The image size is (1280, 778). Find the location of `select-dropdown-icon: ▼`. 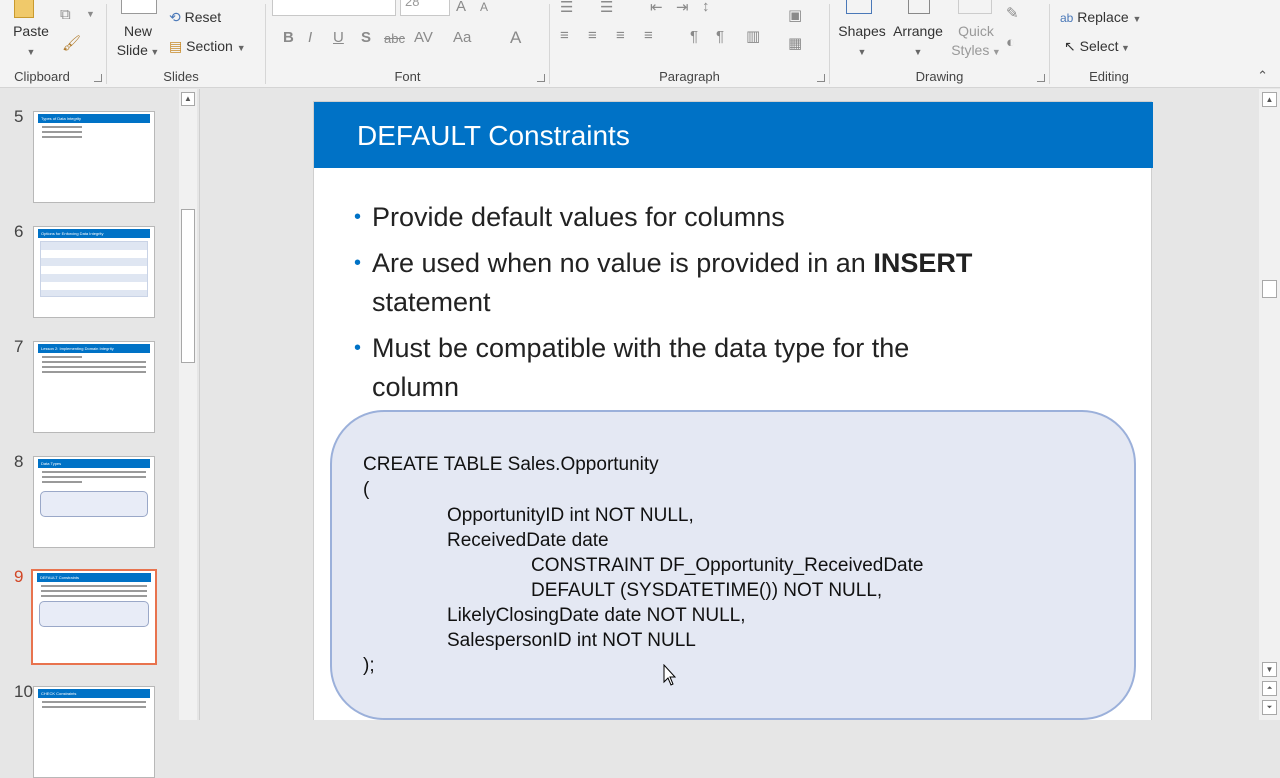

select-dropdown-icon: ▼ is located at coordinates (1124, 48).